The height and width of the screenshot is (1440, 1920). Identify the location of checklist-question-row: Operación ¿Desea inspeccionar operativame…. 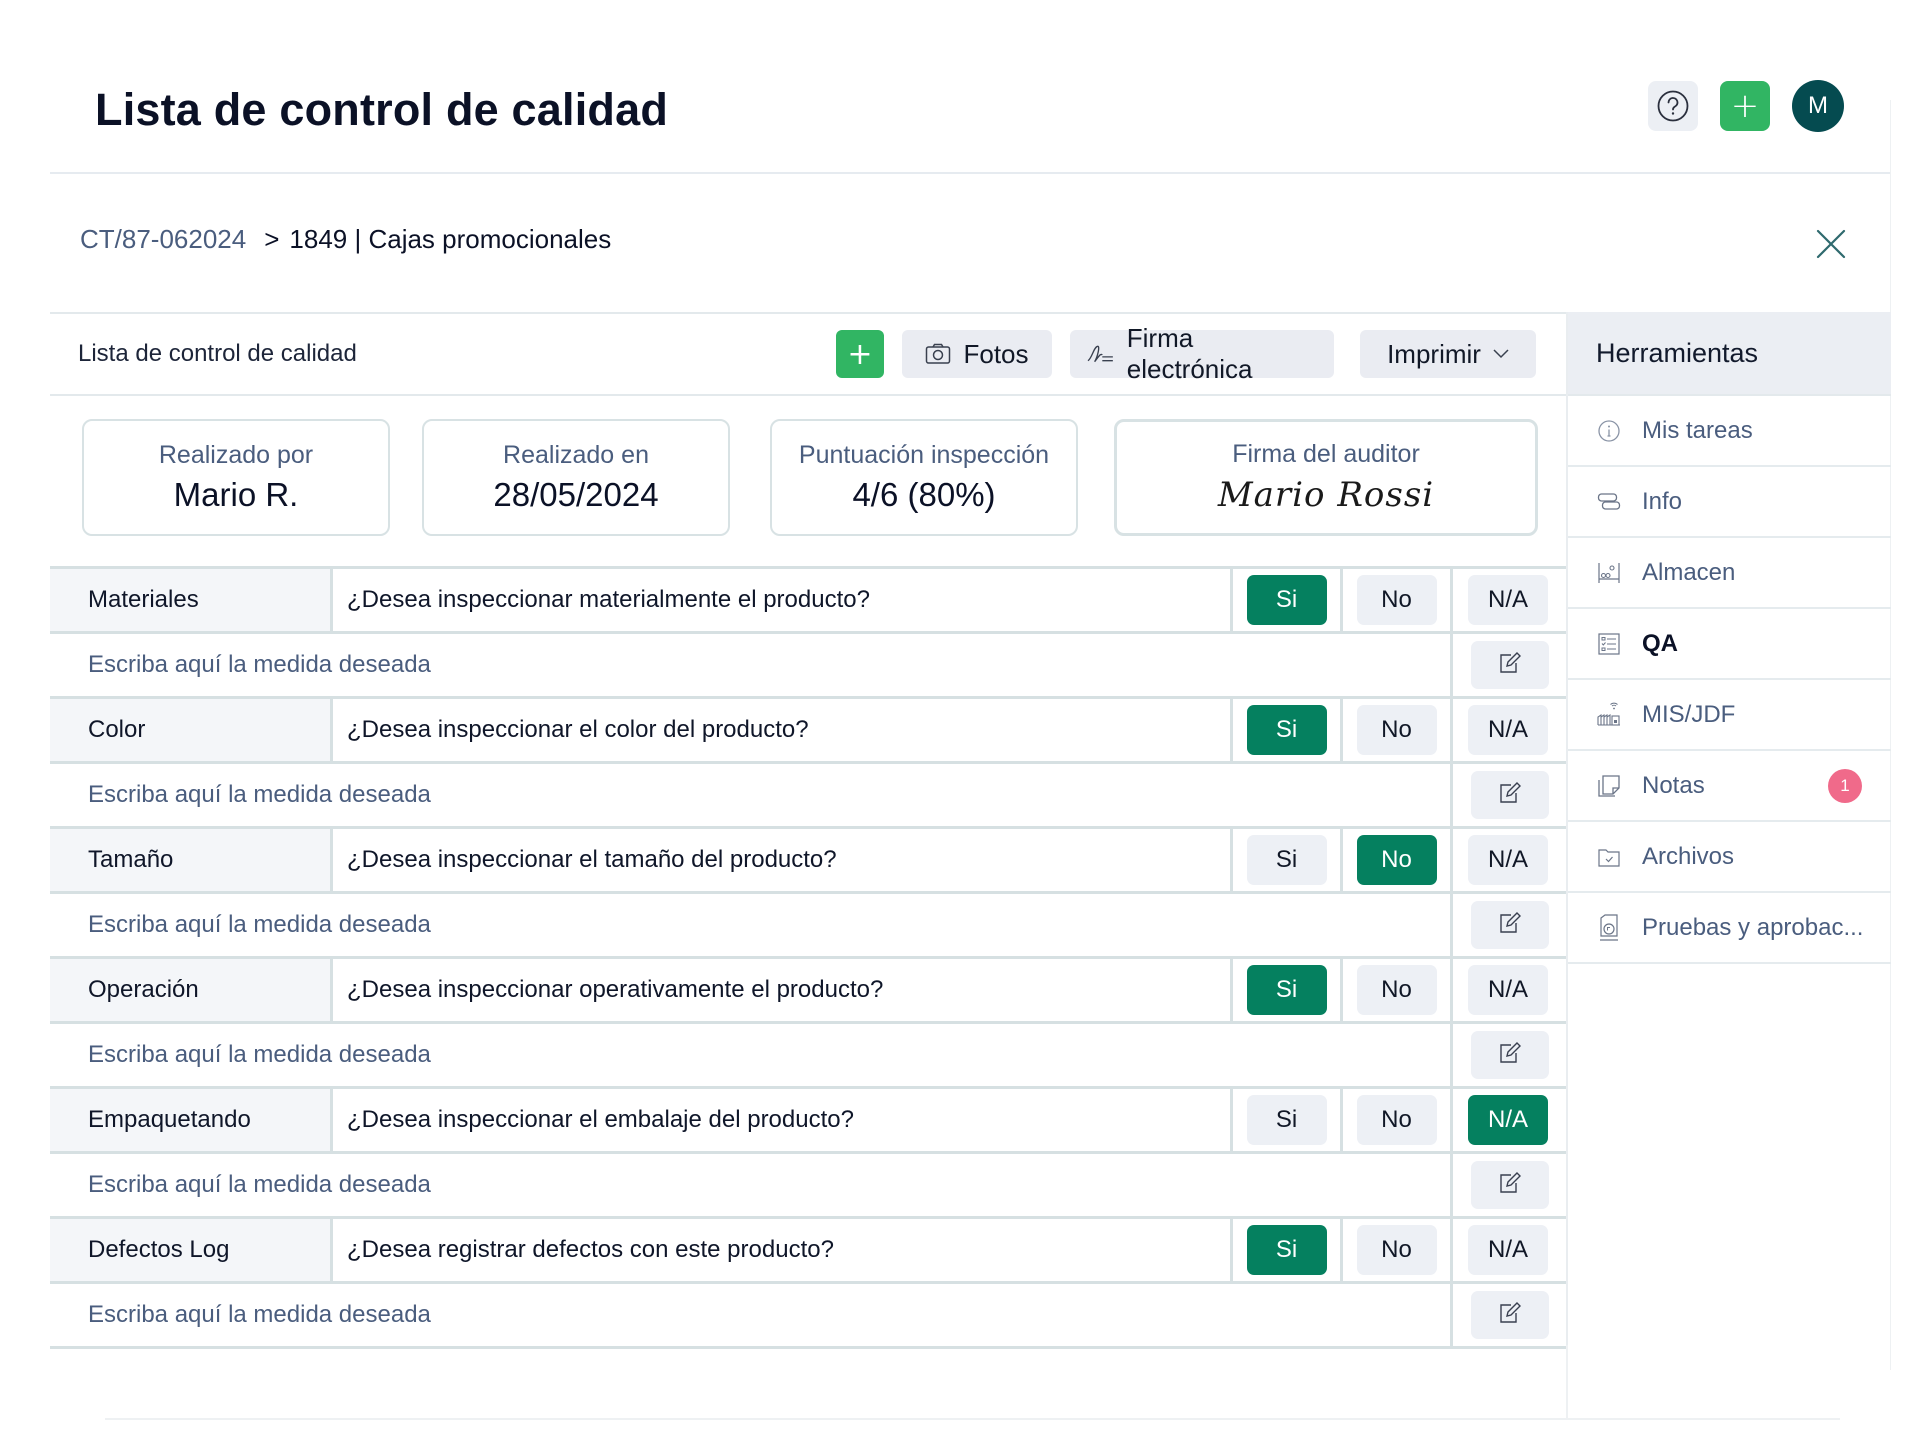
(808, 991).